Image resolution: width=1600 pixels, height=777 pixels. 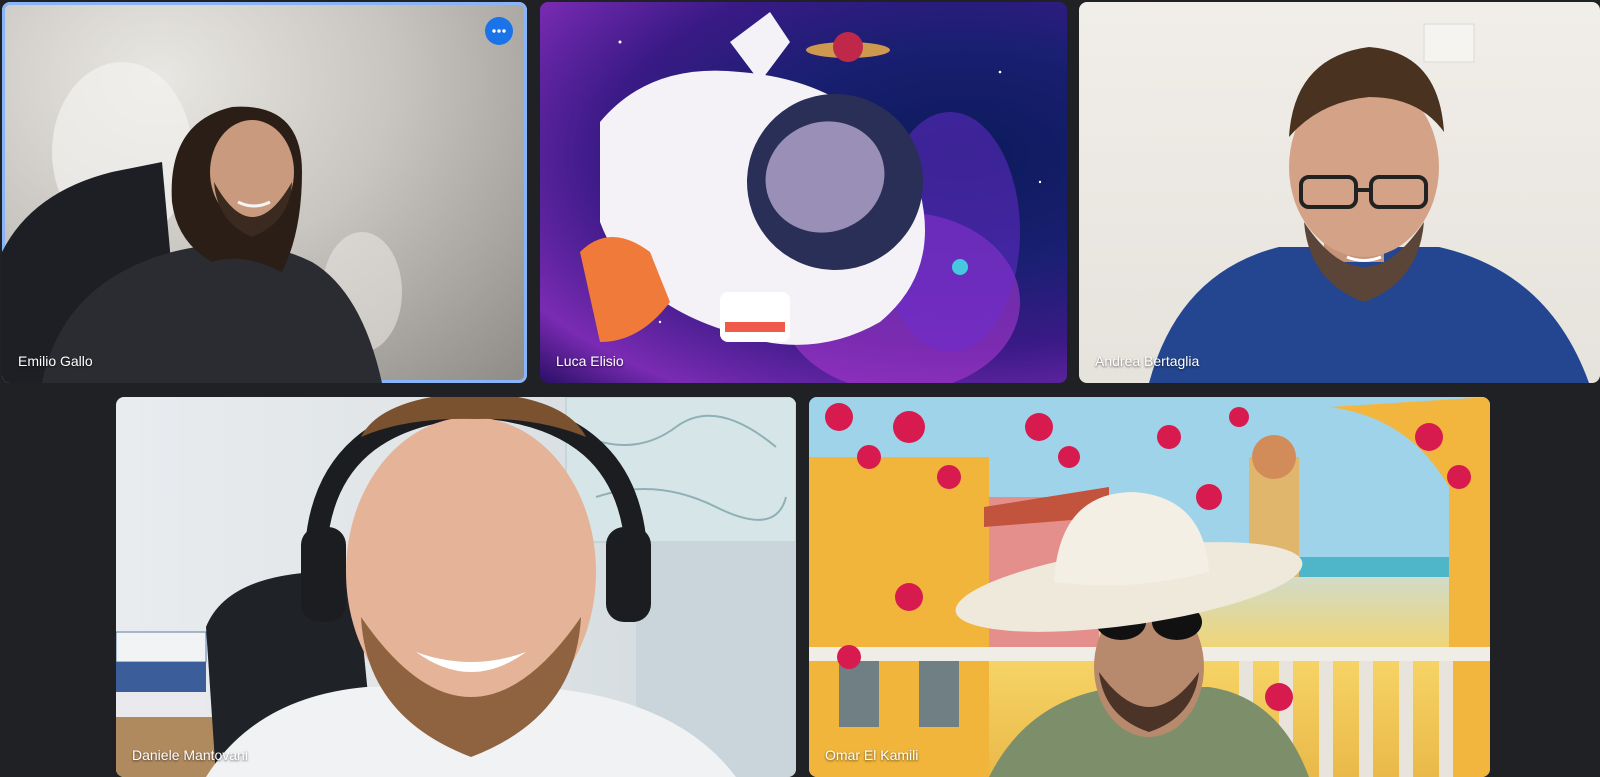 I want to click on participant-name: Luca Elisio, so click(x=590, y=361).